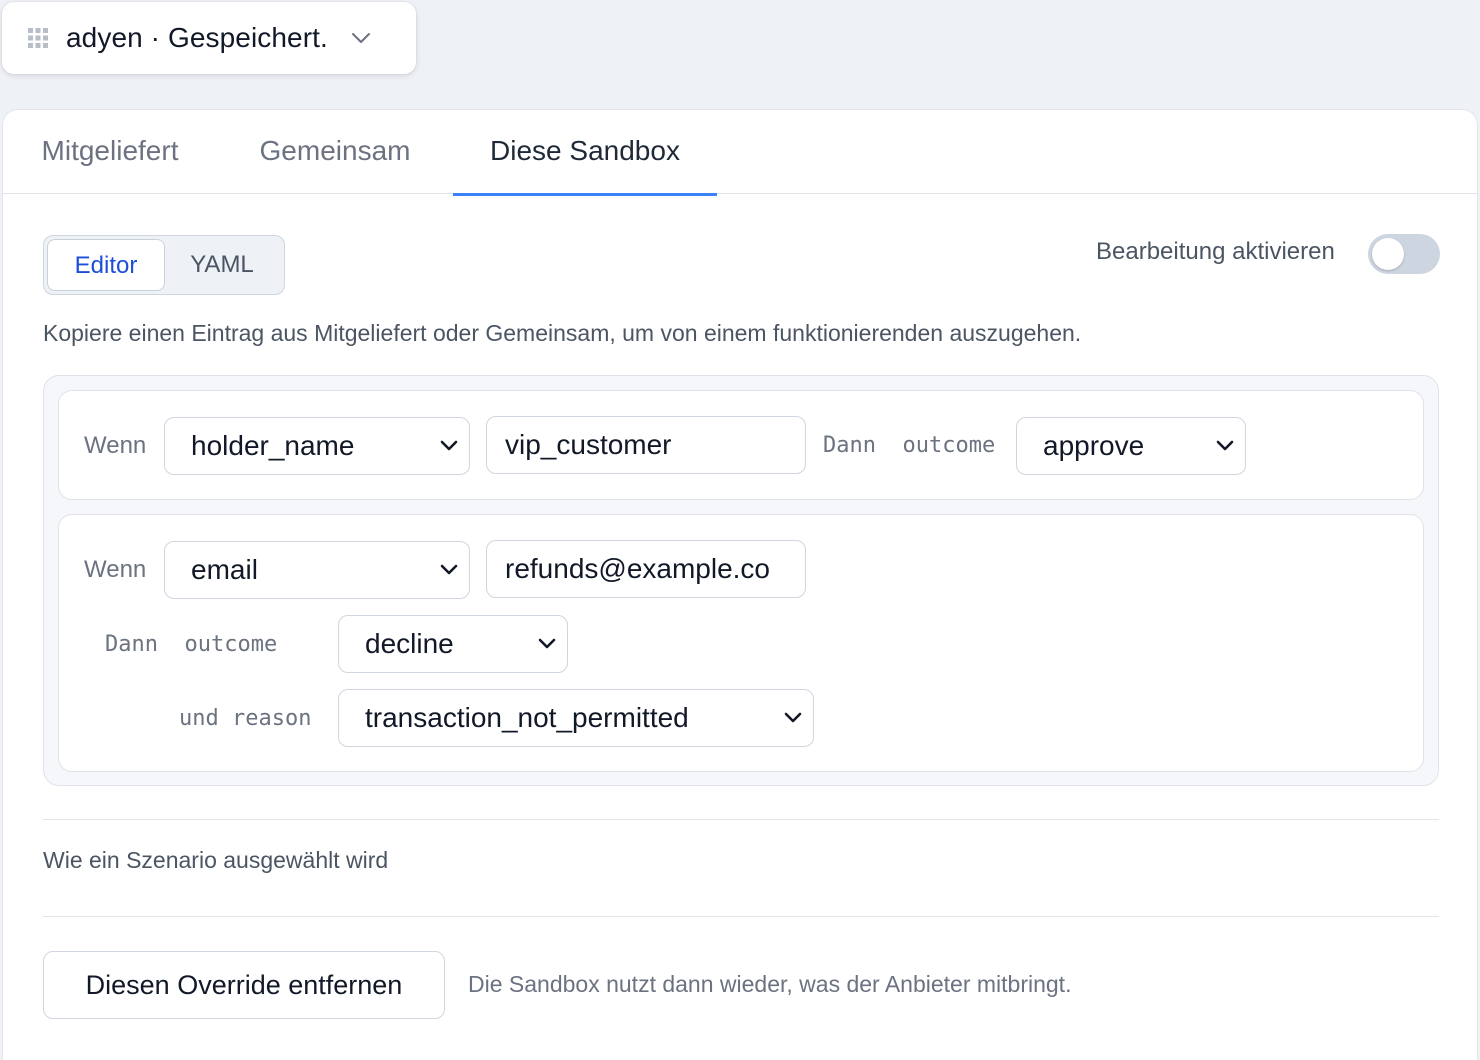 This screenshot has width=1480, height=1060. Describe the element at coordinates (106, 265) in the screenshot. I see `editor-mode-button: Editor` at that location.